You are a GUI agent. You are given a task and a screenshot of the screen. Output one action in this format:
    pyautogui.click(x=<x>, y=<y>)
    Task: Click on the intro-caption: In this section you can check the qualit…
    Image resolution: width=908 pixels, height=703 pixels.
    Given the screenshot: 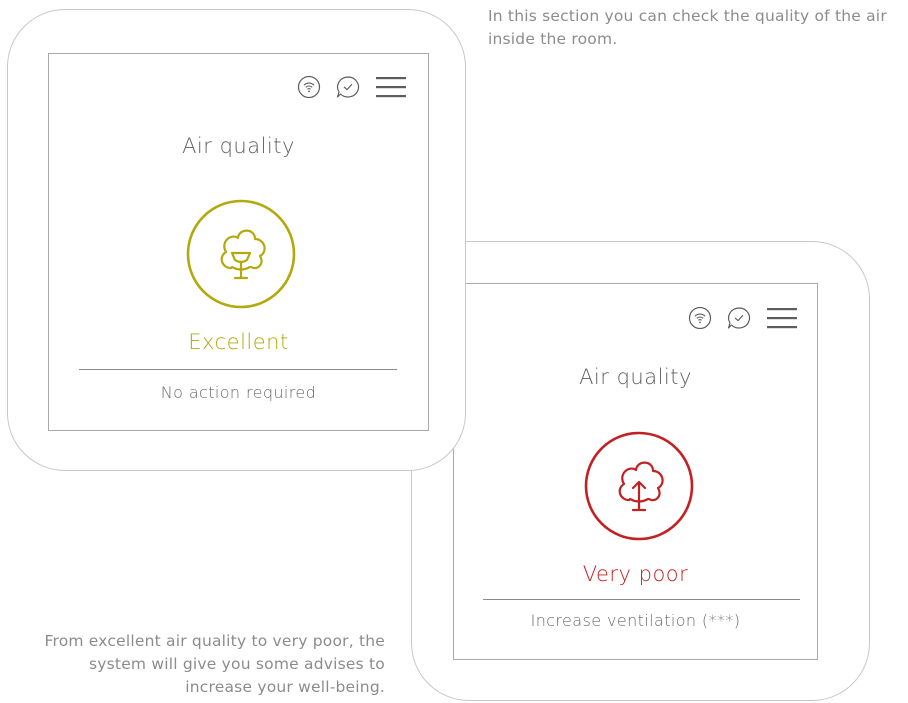 What is the action you would take?
    pyautogui.click(x=687, y=27)
    